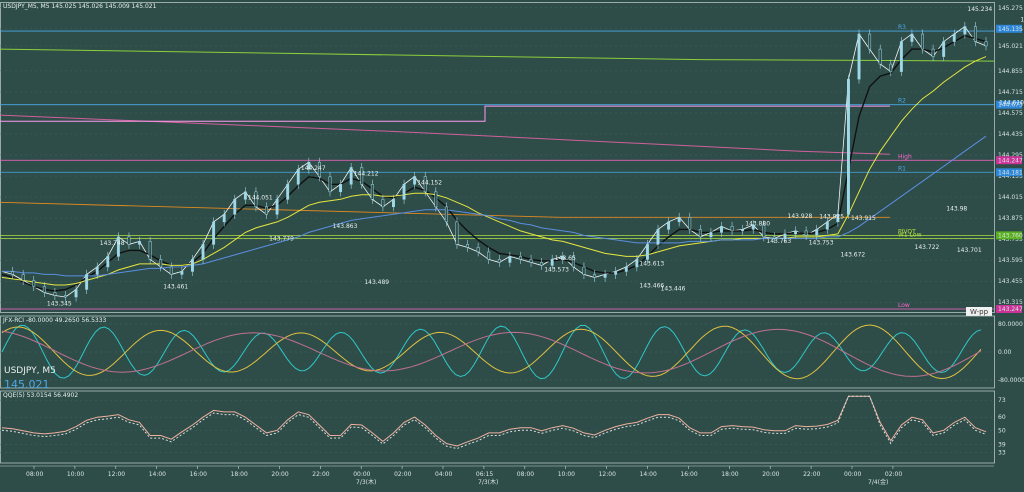 The width and height of the screenshot is (1024, 492). I want to click on price-annotation: 143.573, so click(556, 269).